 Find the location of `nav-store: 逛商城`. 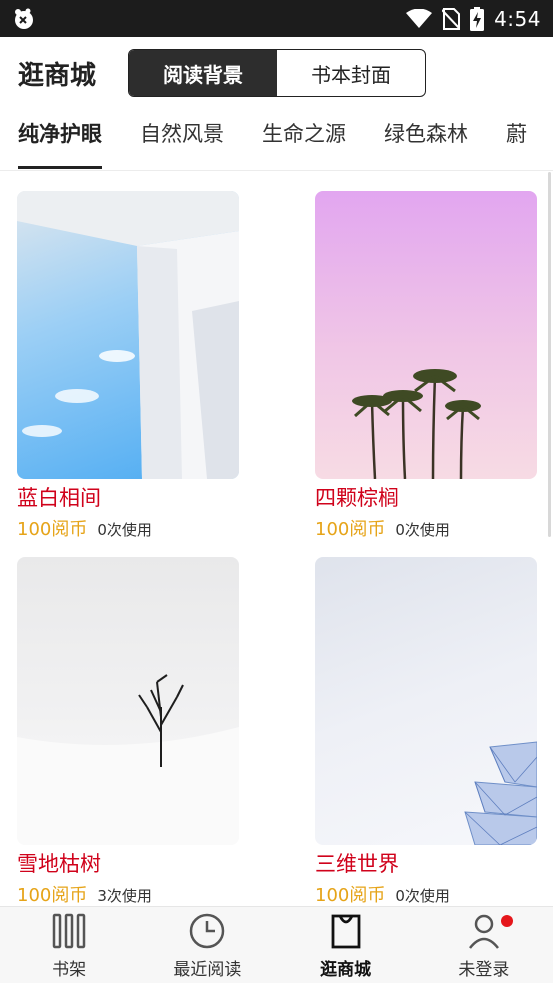

nav-store: 逛商城 is located at coordinates (346, 945).